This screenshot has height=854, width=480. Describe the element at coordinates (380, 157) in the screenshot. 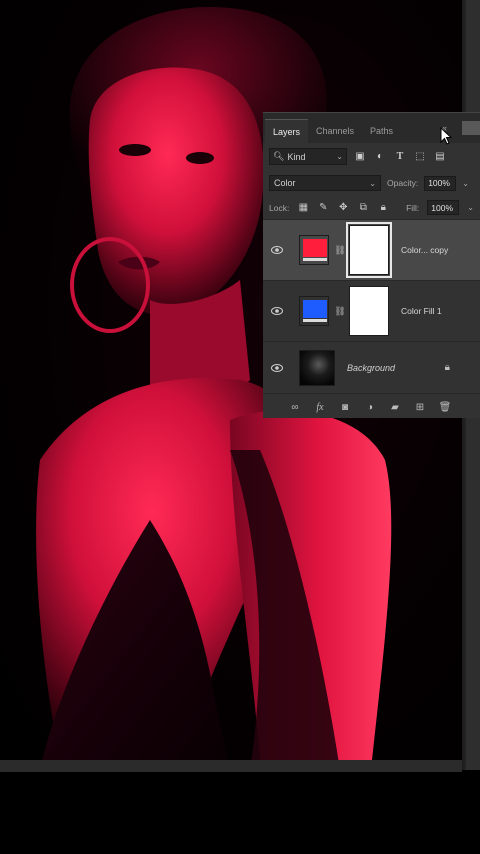

I see `adjustment-layer-filter-icon: ◐` at that location.